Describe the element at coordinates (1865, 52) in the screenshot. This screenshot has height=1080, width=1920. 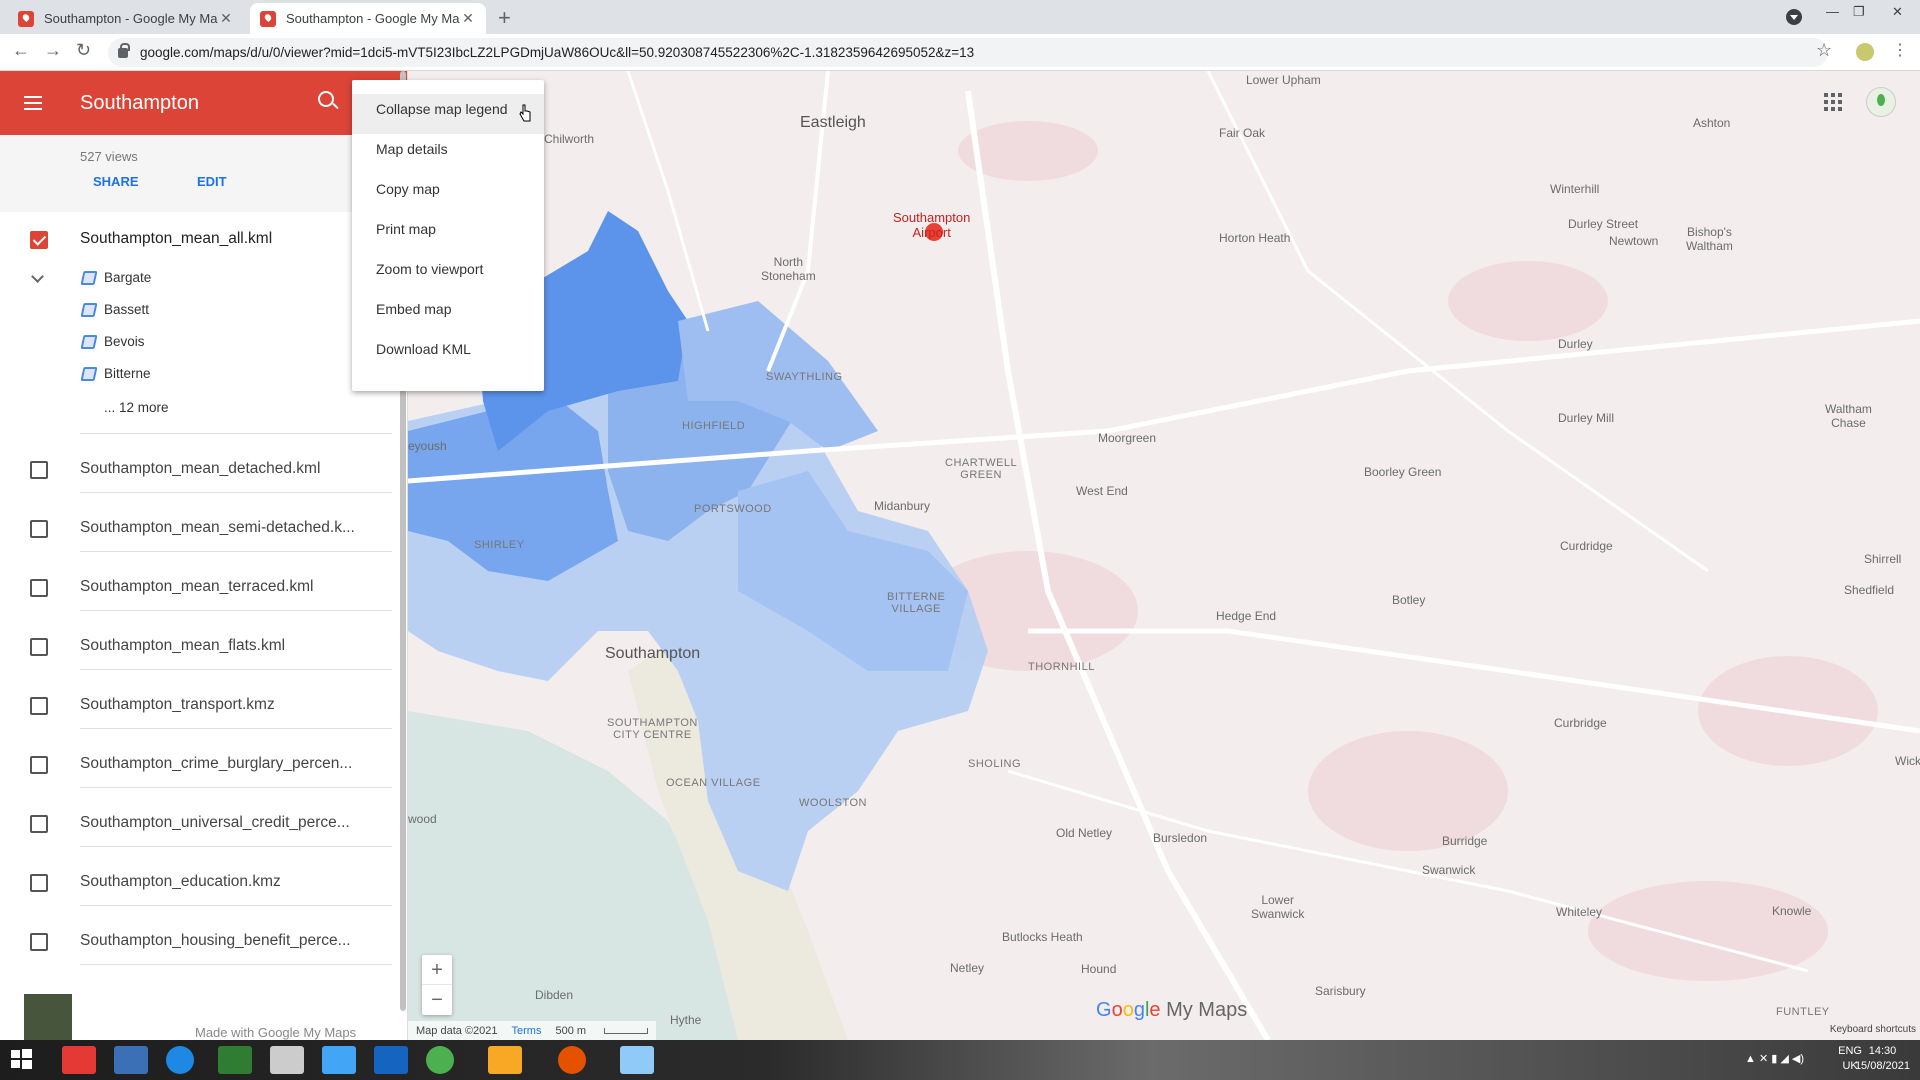
I see `extension-icon` at that location.